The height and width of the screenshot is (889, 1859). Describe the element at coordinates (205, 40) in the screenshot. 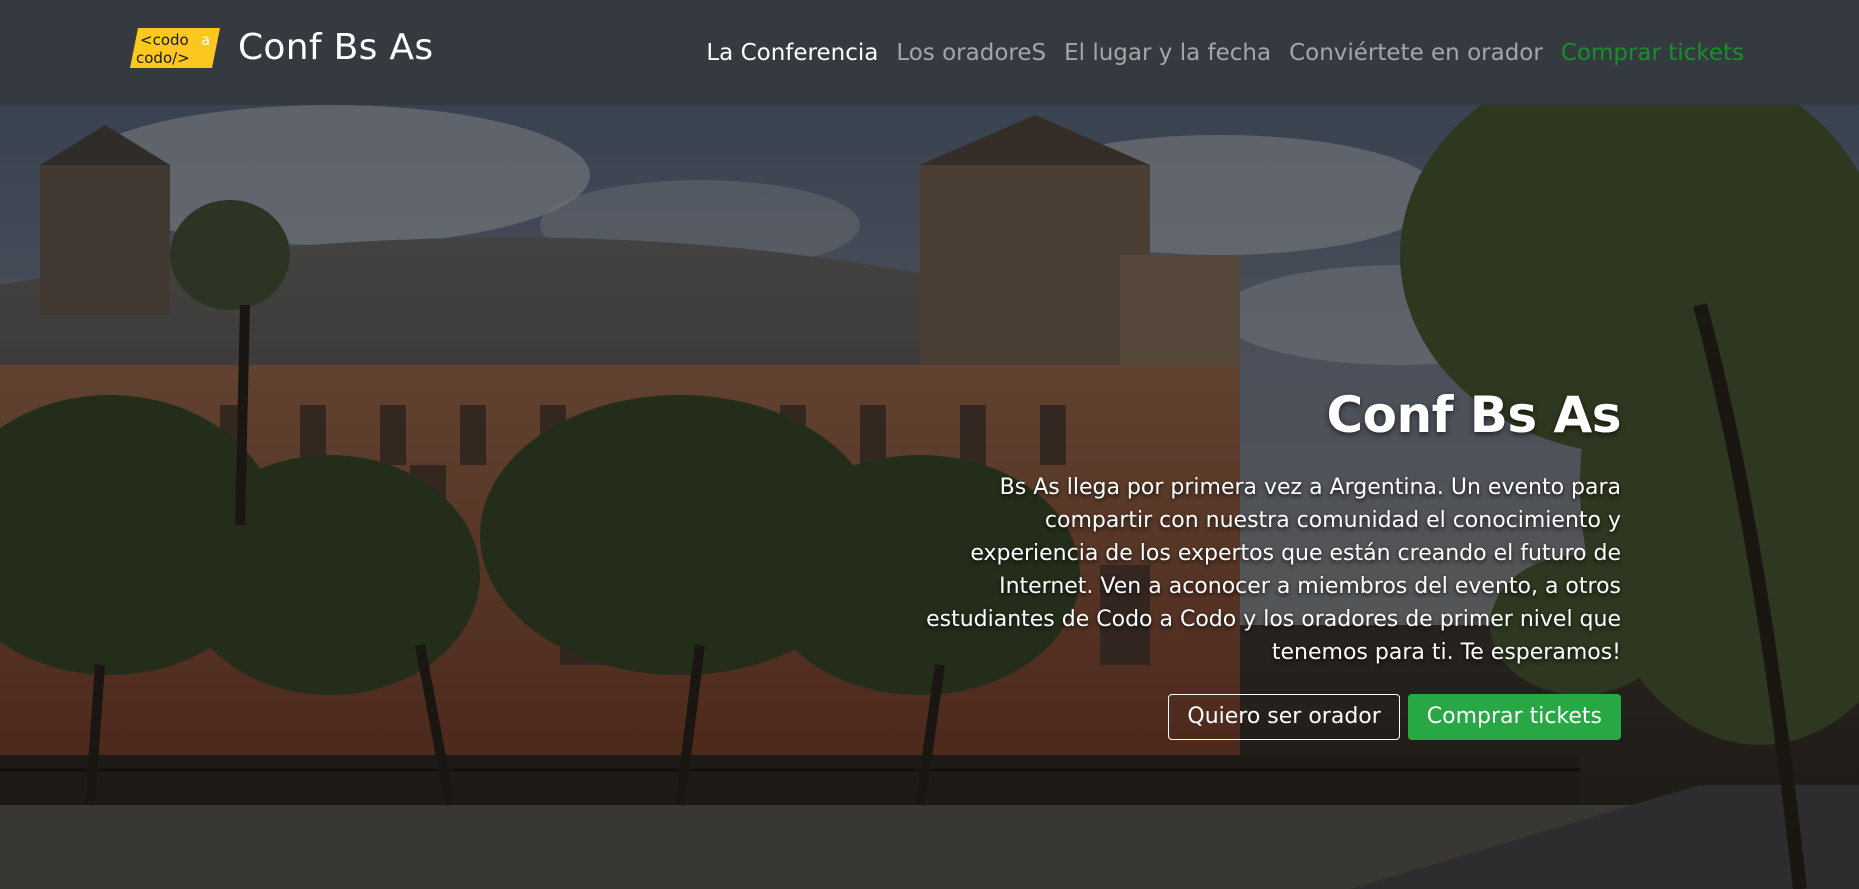

I see `logo-text-suffix: a` at that location.